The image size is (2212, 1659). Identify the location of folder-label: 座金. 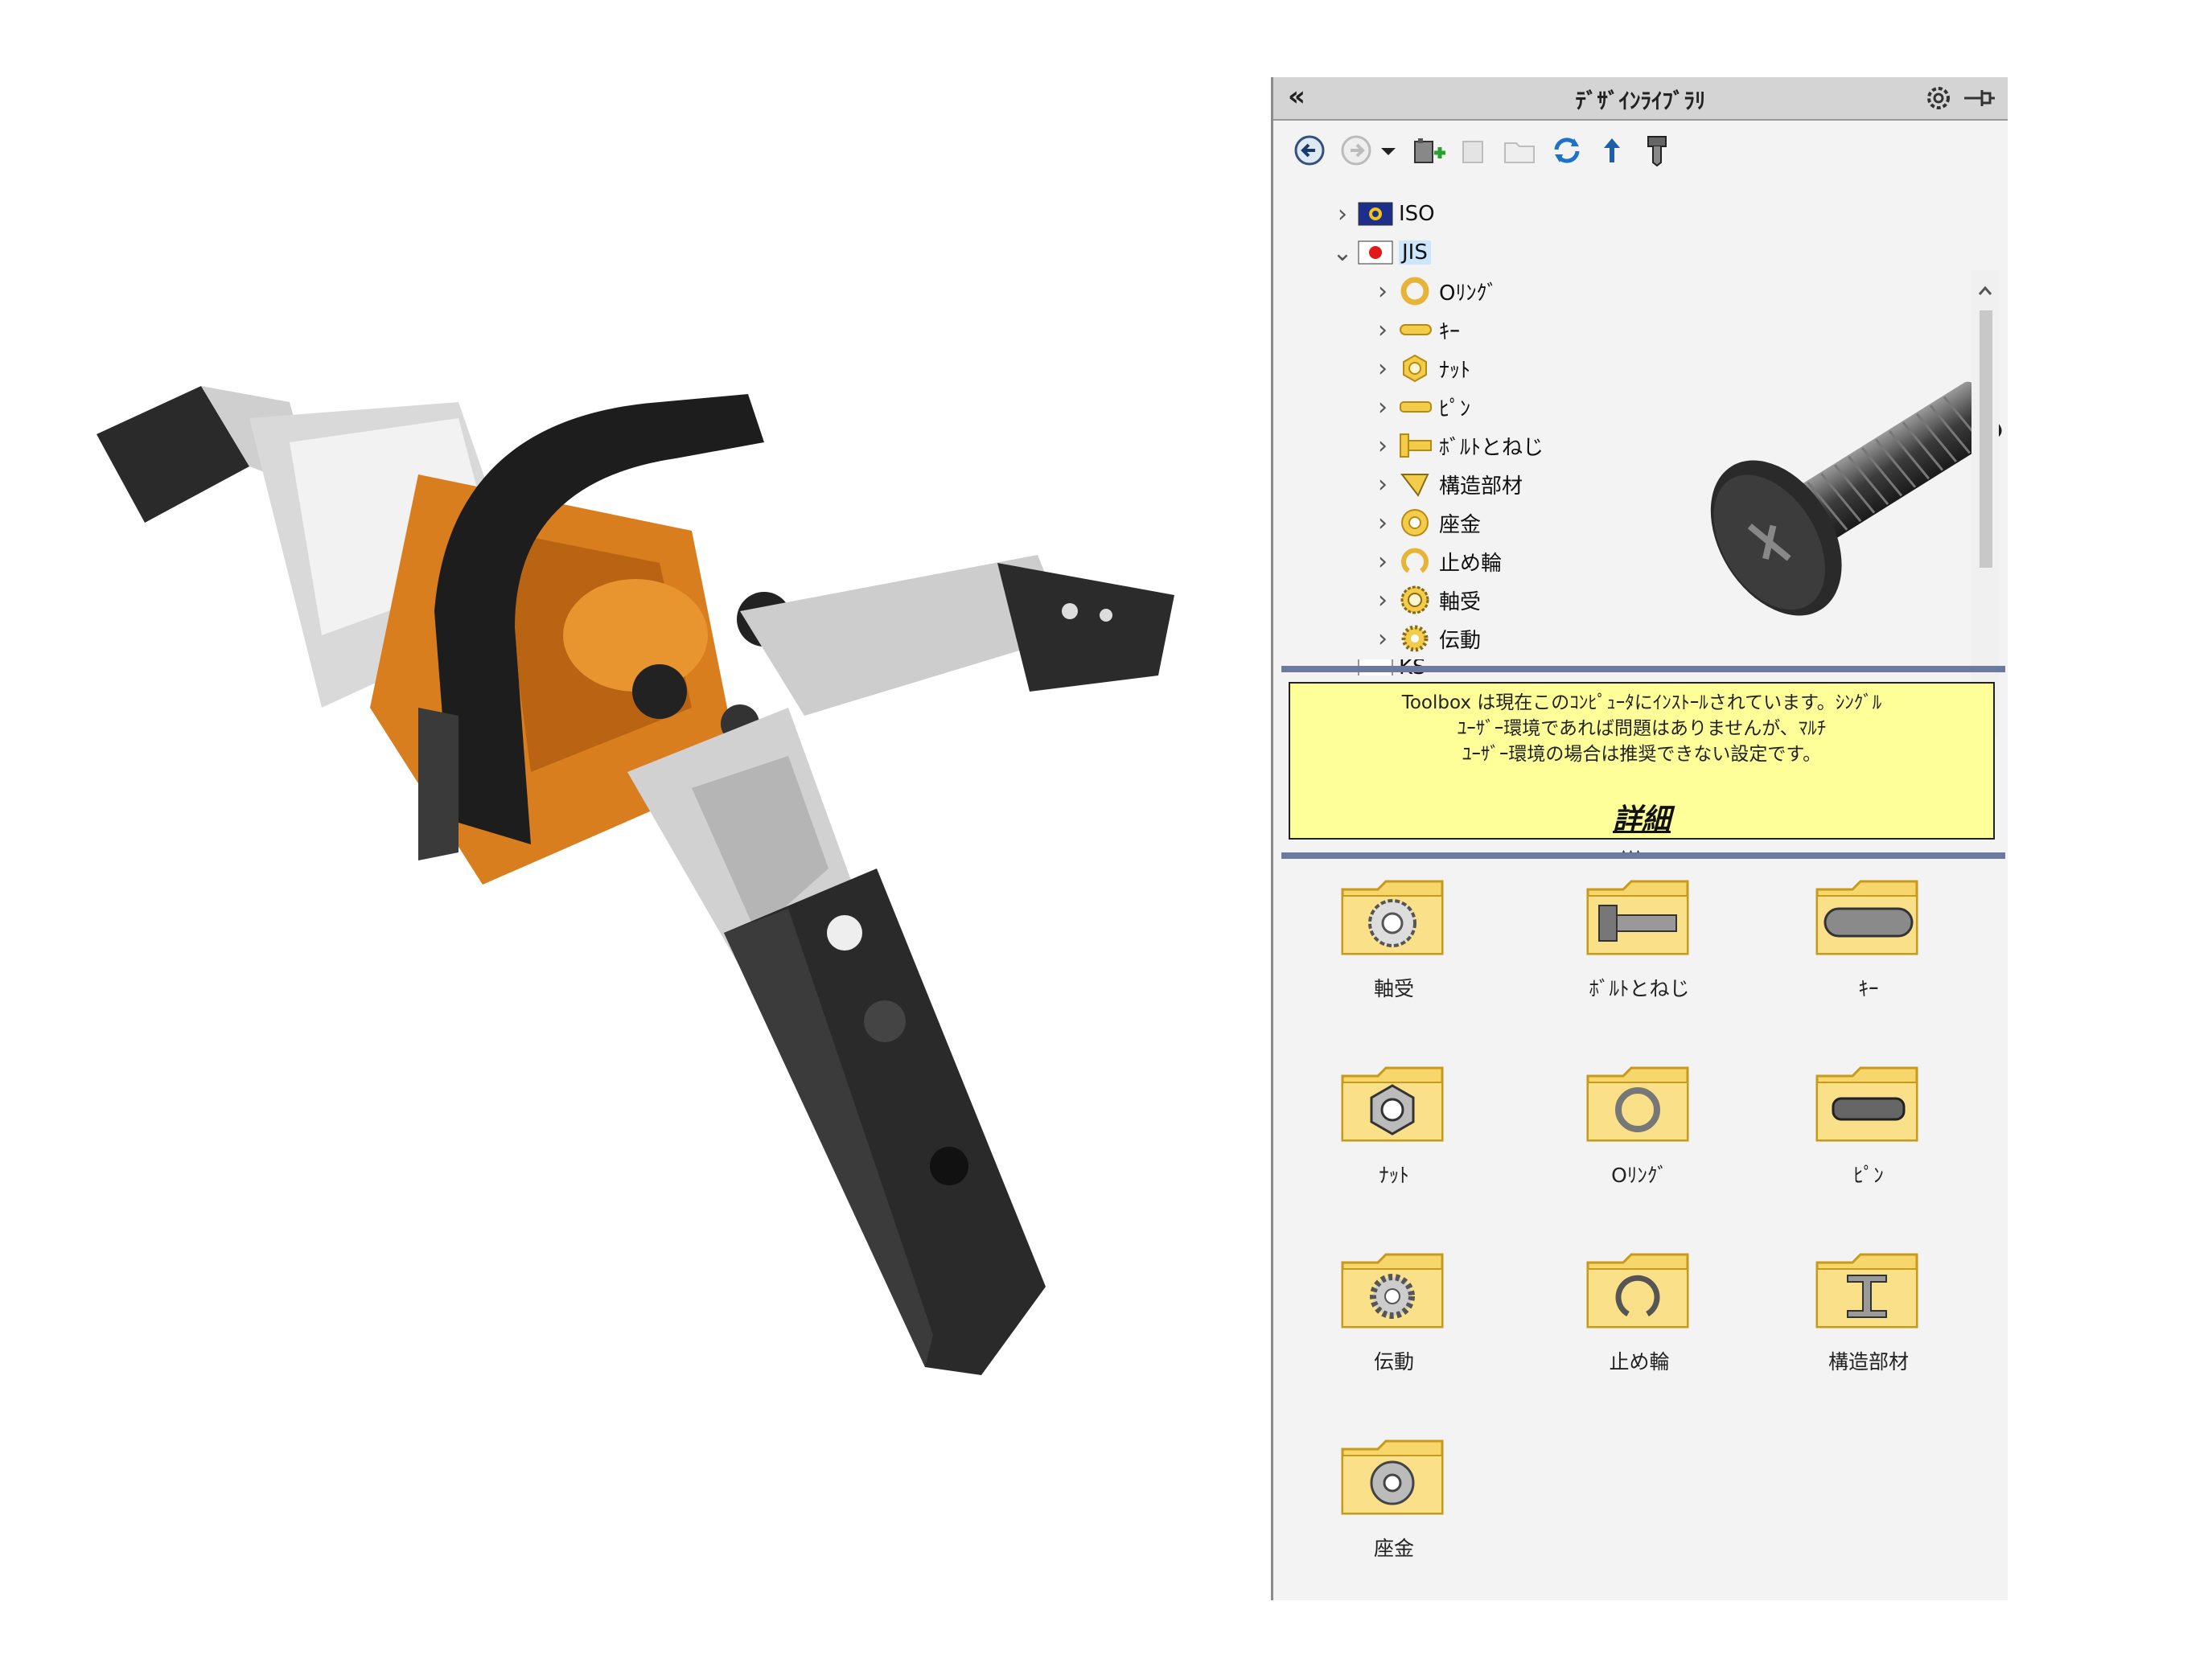
(1393, 1548).